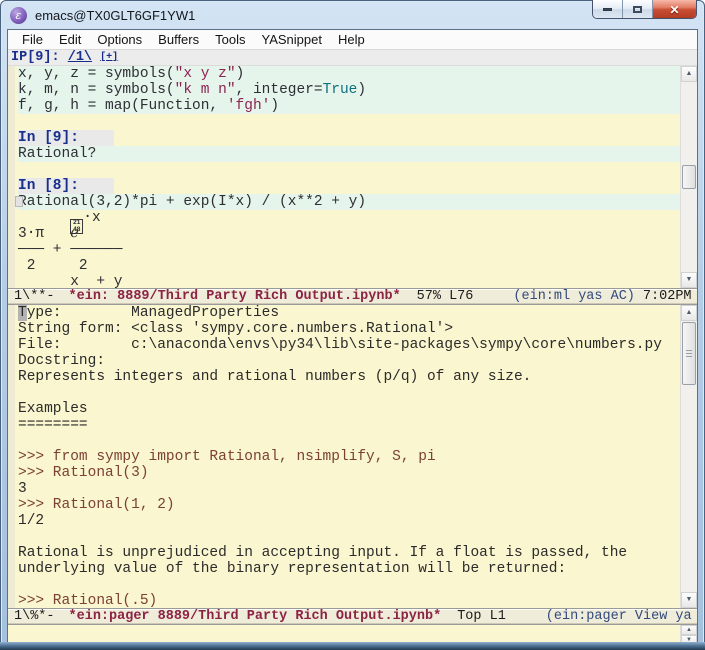 The image size is (705, 650). I want to click on code-segment-str: "x y z", so click(205, 74).